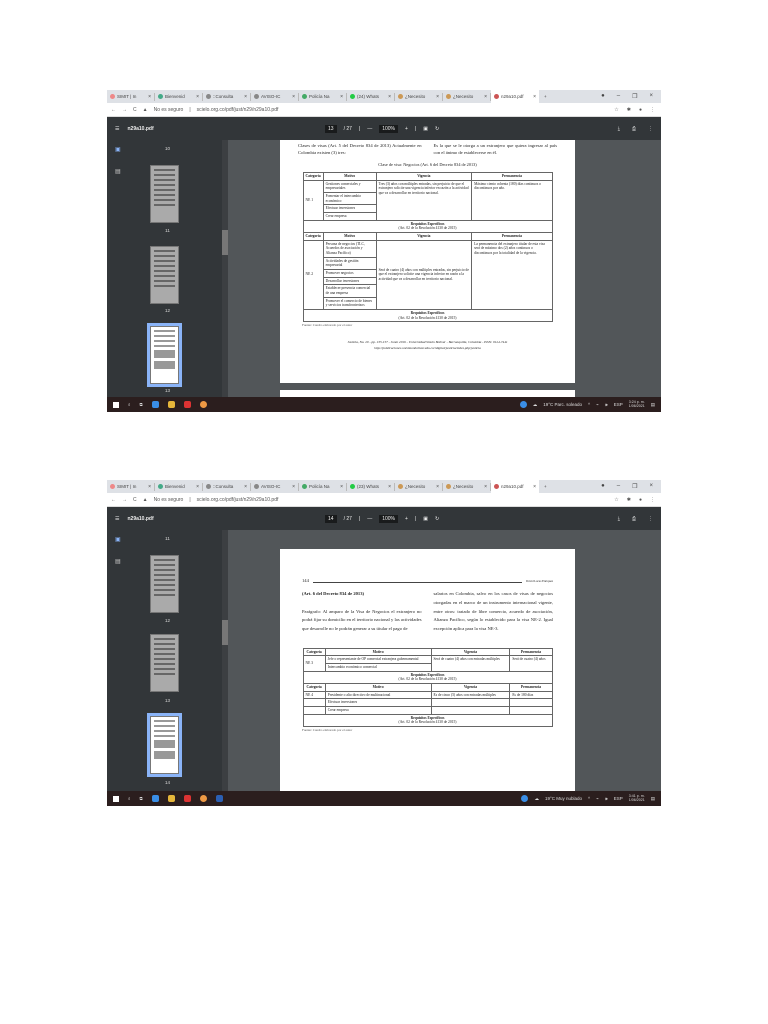 This screenshot has height=1024, width=768. I want to click on more-icon: ⋮, so click(650, 129).